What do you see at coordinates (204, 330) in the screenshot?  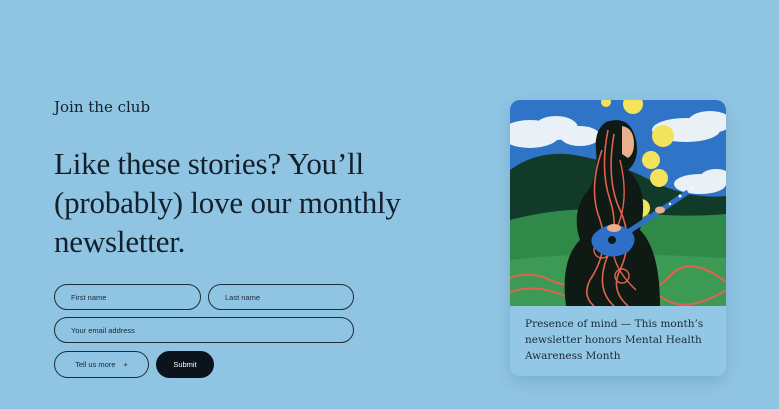 I see `email-input` at bounding box center [204, 330].